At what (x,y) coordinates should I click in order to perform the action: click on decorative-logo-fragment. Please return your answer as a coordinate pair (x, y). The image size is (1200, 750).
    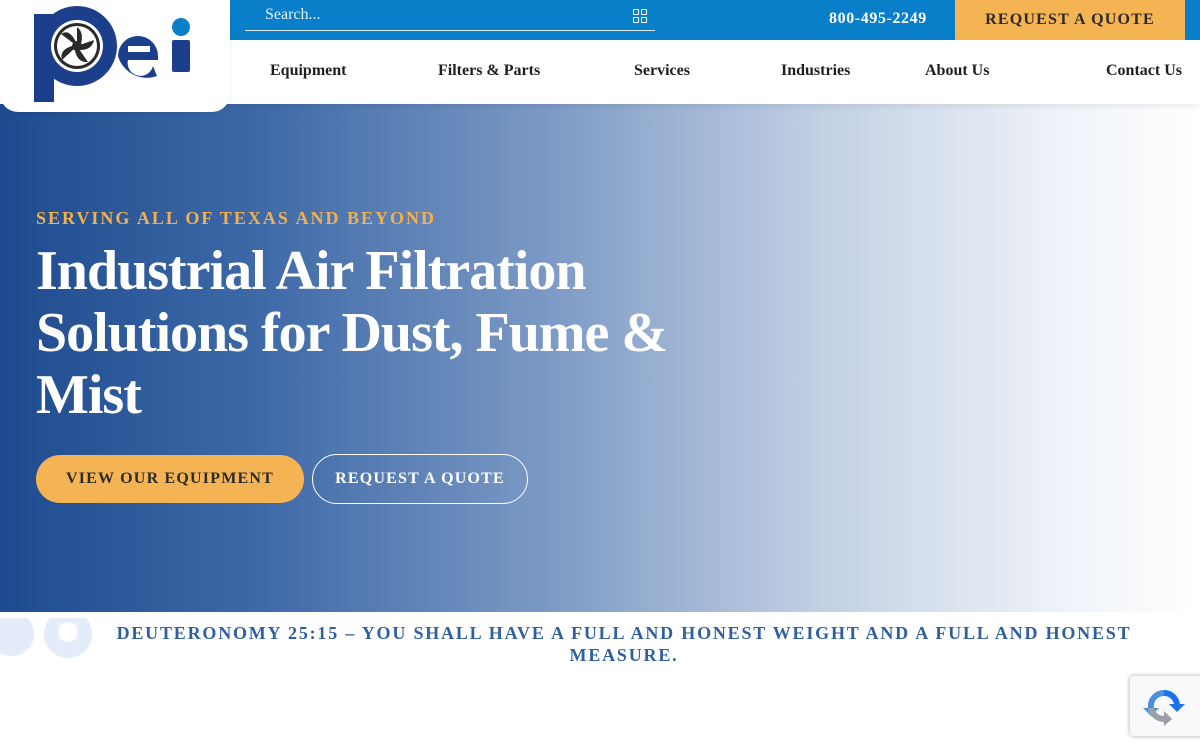
    Looking at the image, I should click on (55, 642).